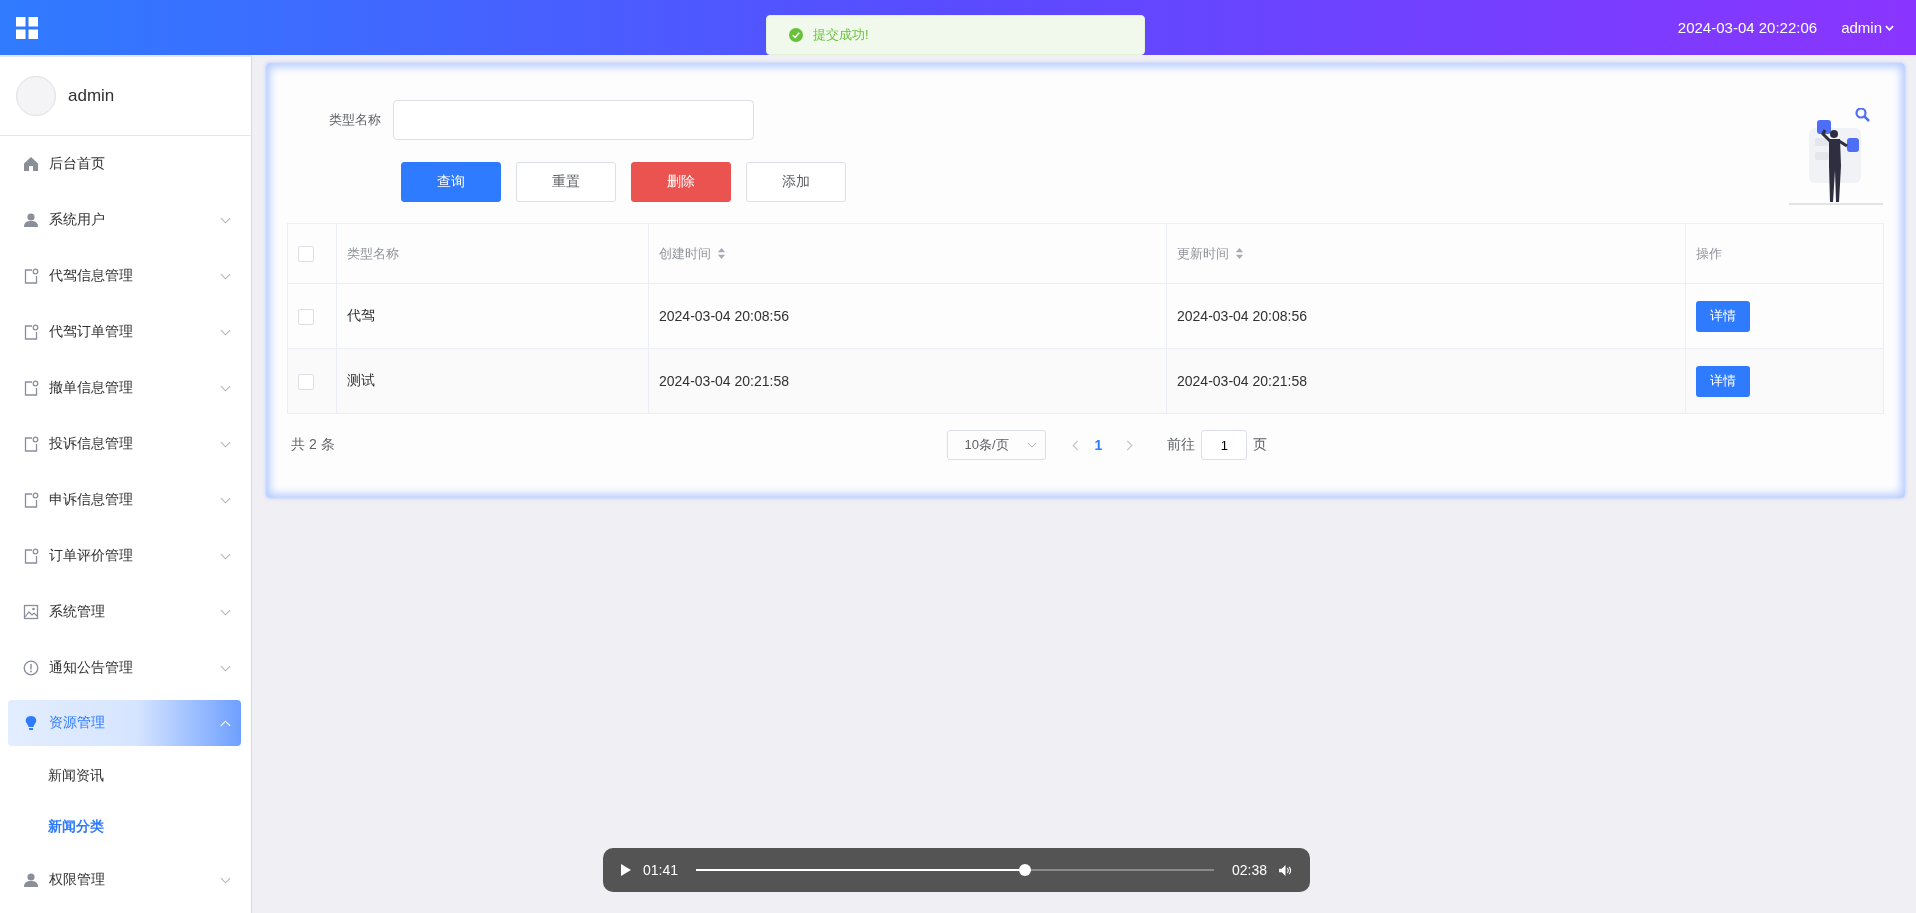 This screenshot has height=913, width=1916. What do you see at coordinates (1075, 445) in the screenshot?
I see `previous-page-icon` at bounding box center [1075, 445].